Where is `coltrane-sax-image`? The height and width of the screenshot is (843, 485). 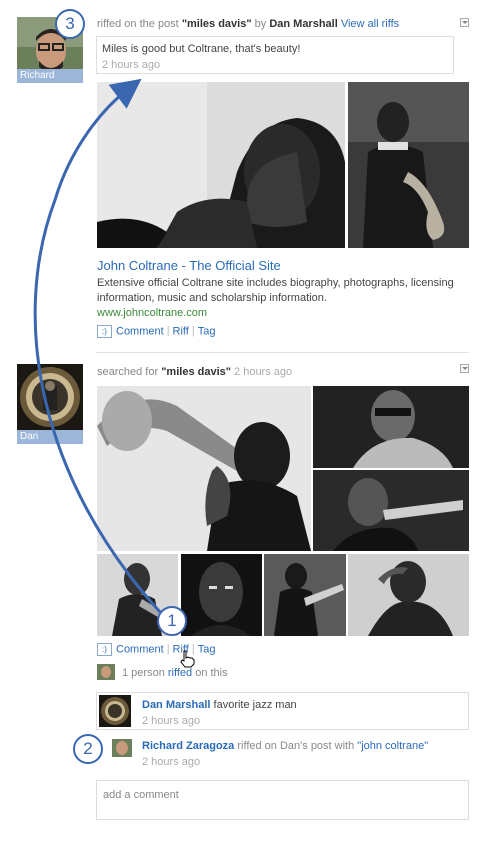 coltrane-sax-image is located at coordinates (408, 165).